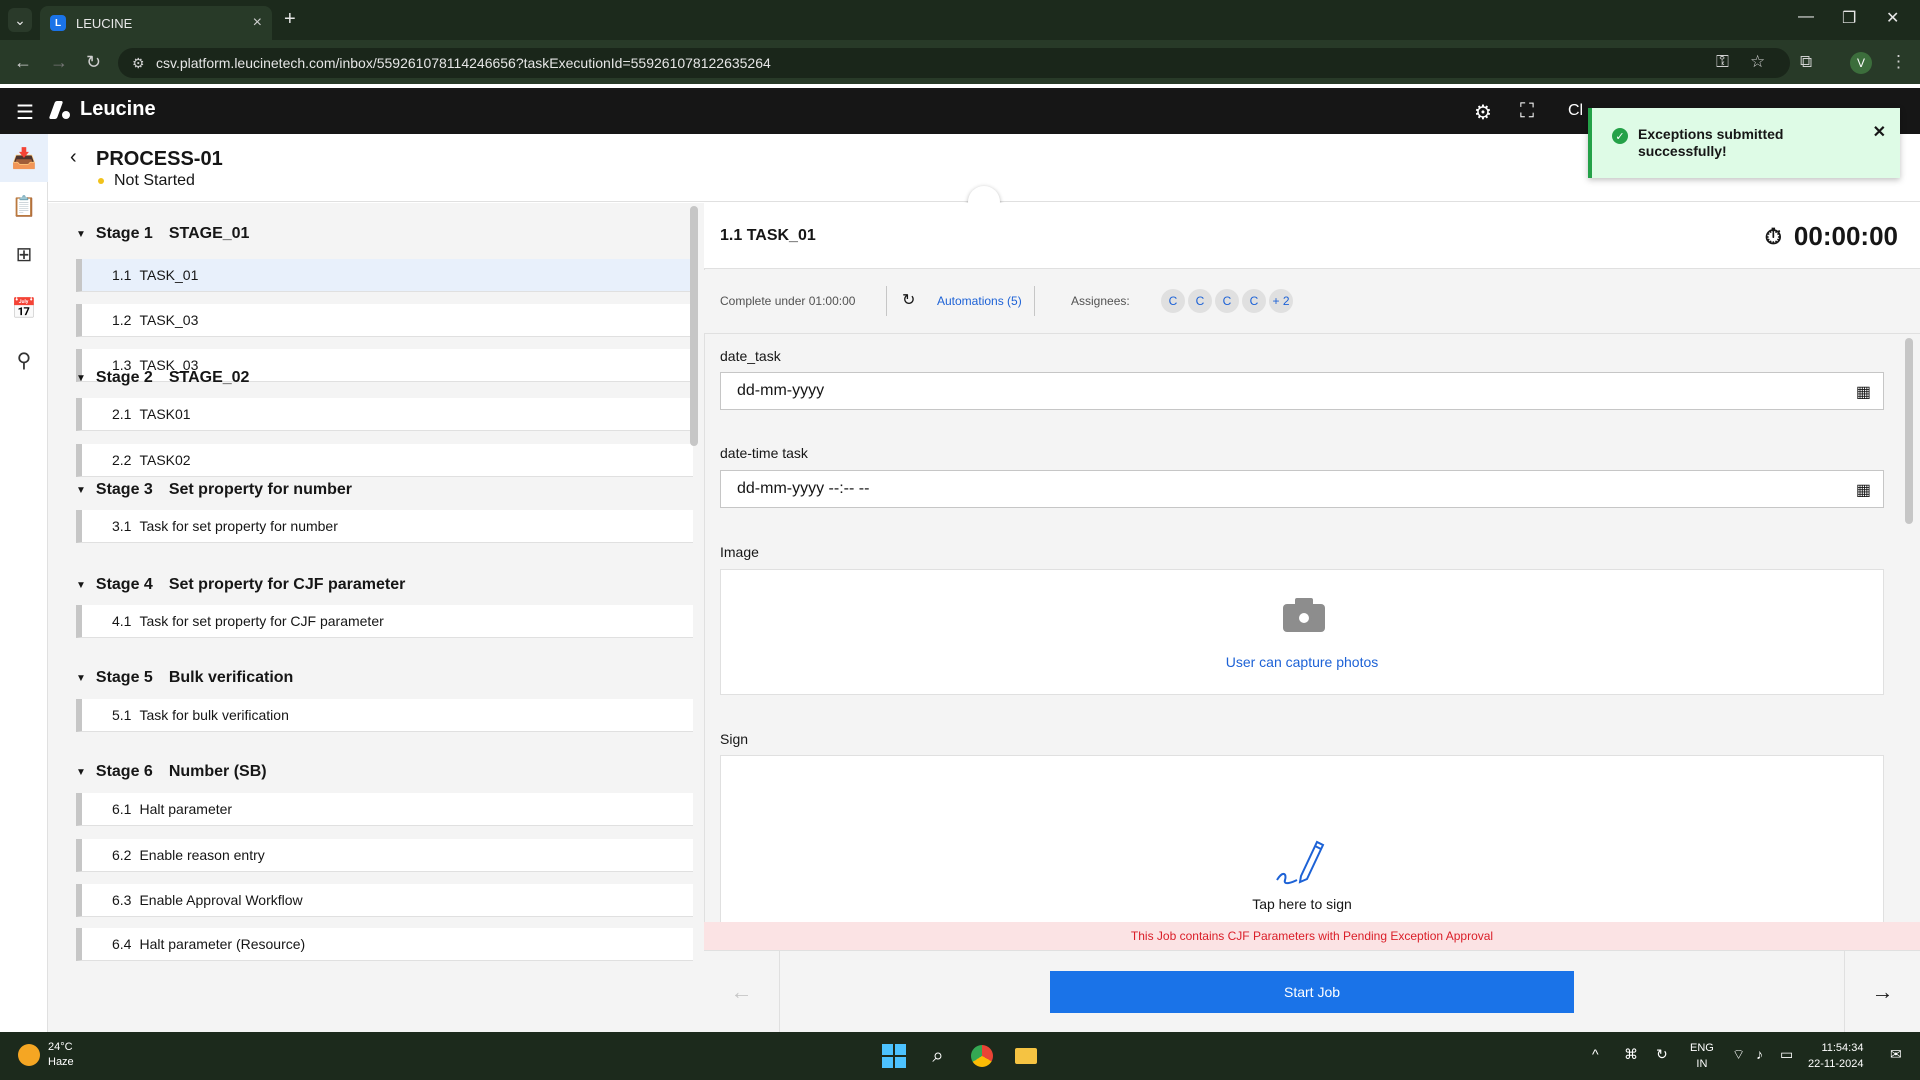  I want to click on bookmark-star-icon: ☆, so click(1757, 62).